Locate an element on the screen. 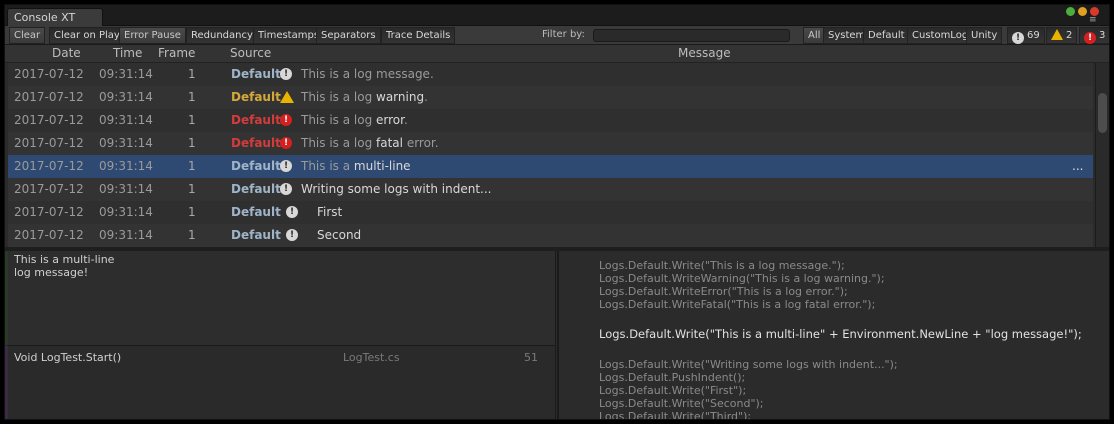  message-highlight: First is located at coordinates (330, 212).